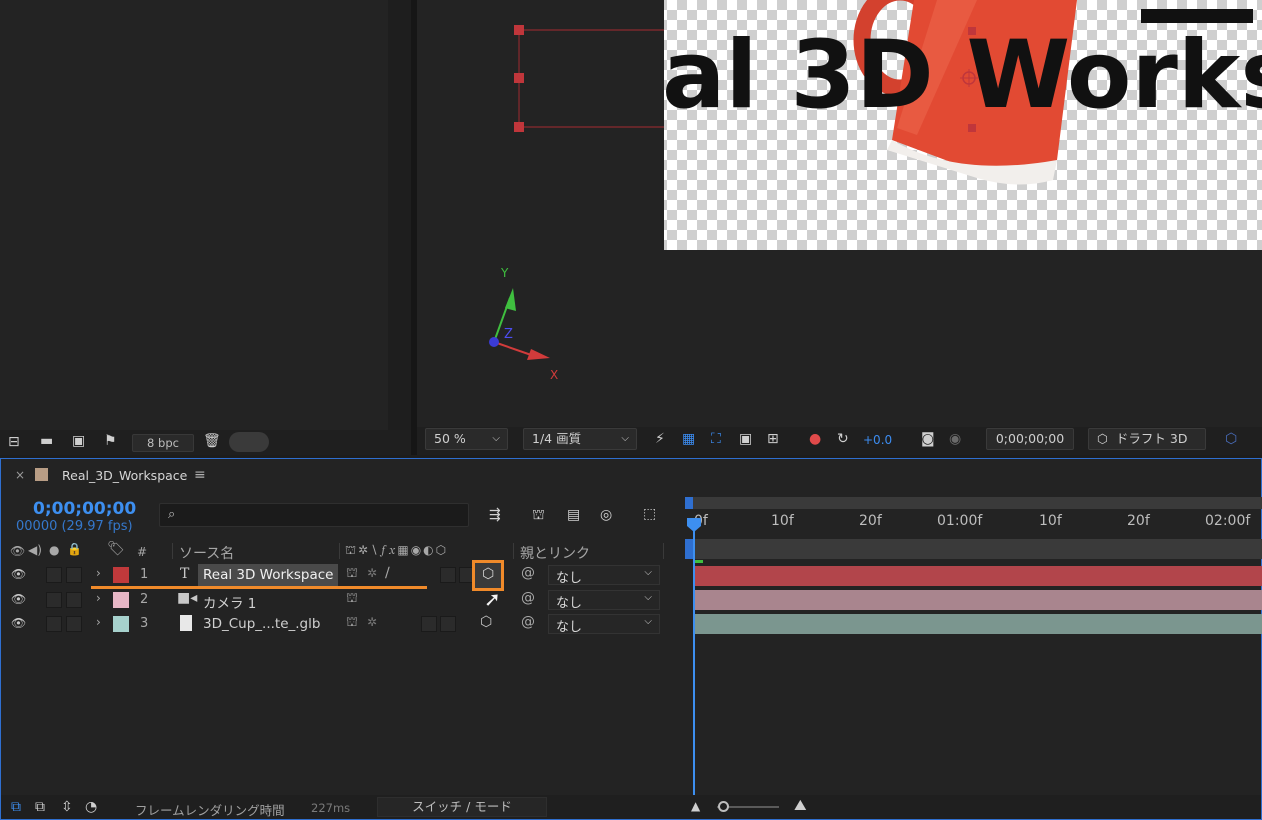  I want to click on layer-row-3: 👁 › 3 3D_Cup_...te_.glb ⛫ ✲ ⬡ @ なし ⌵, so click(344, 624).